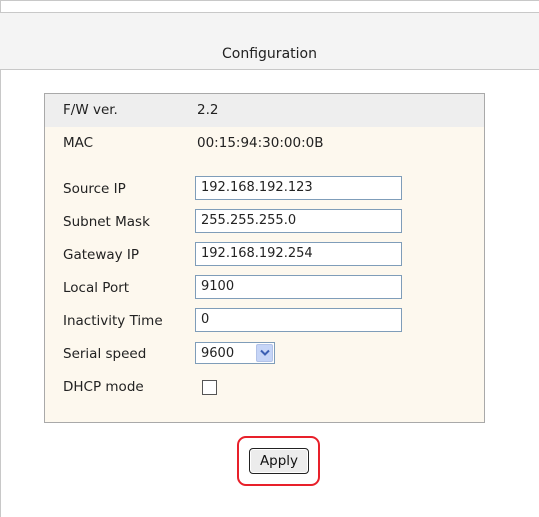 This screenshot has height=517, width=539. Describe the element at coordinates (298, 254) in the screenshot. I see `gateway-ip-input: 192.168.192.254` at that location.